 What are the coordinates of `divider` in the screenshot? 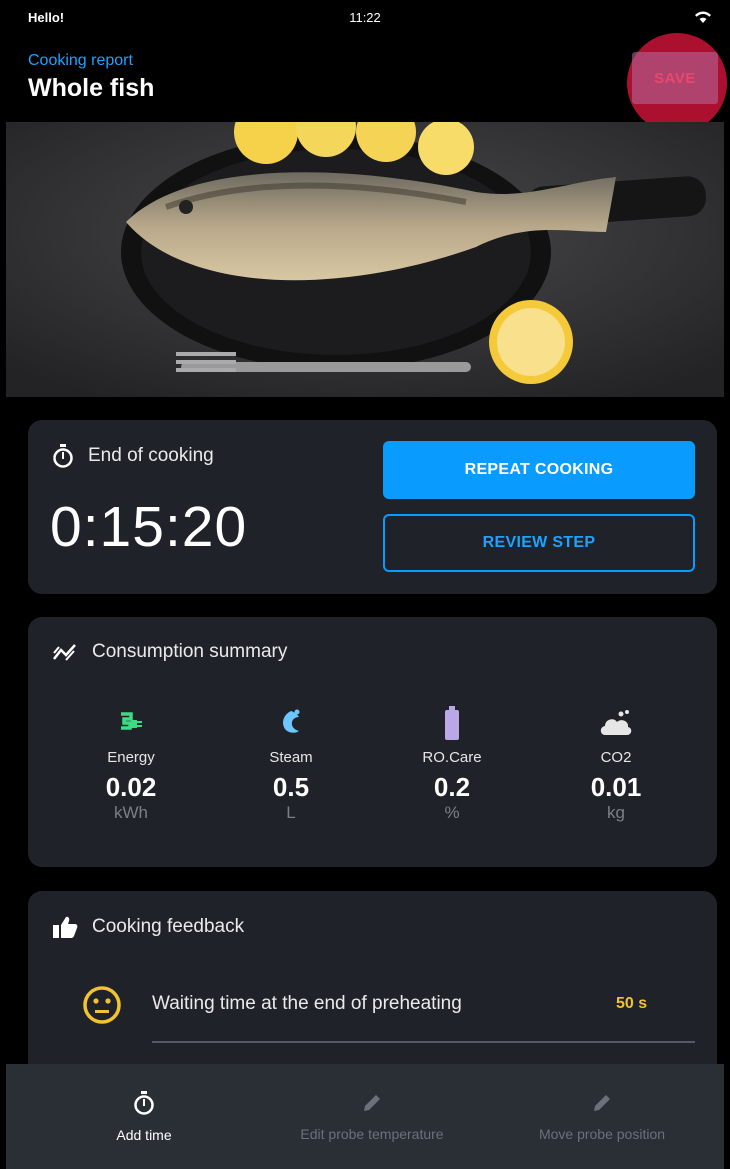 It's located at (423, 1042).